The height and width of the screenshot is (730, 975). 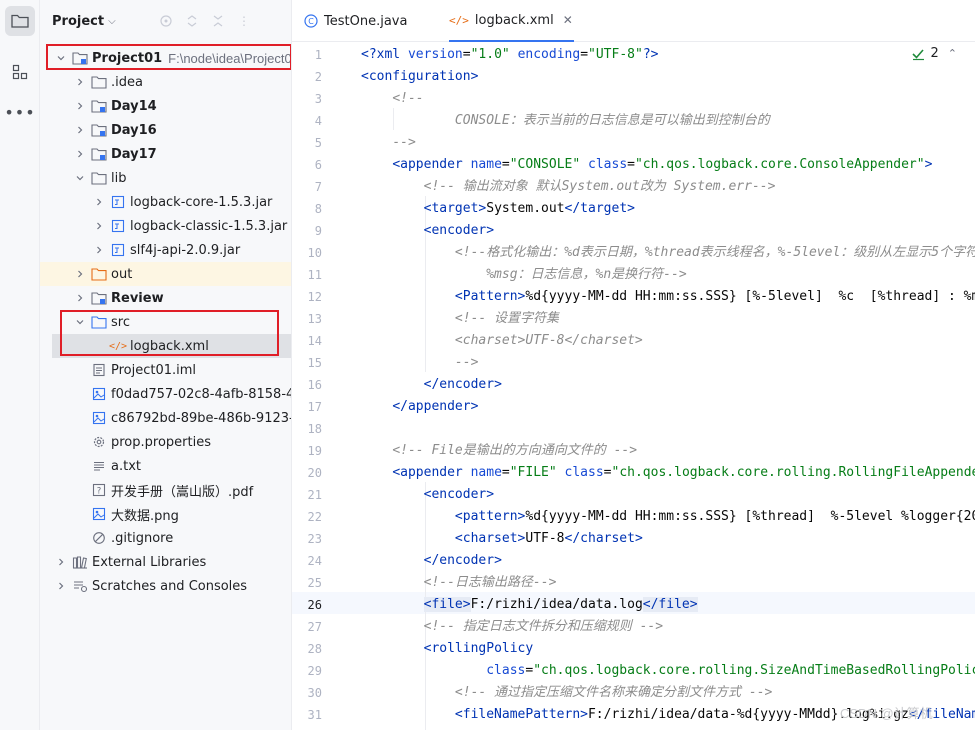 What do you see at coordinates (498, 209) in the screenshot?
I see `code-line: <target>System.out</target>` at bounding box center [498, 209].